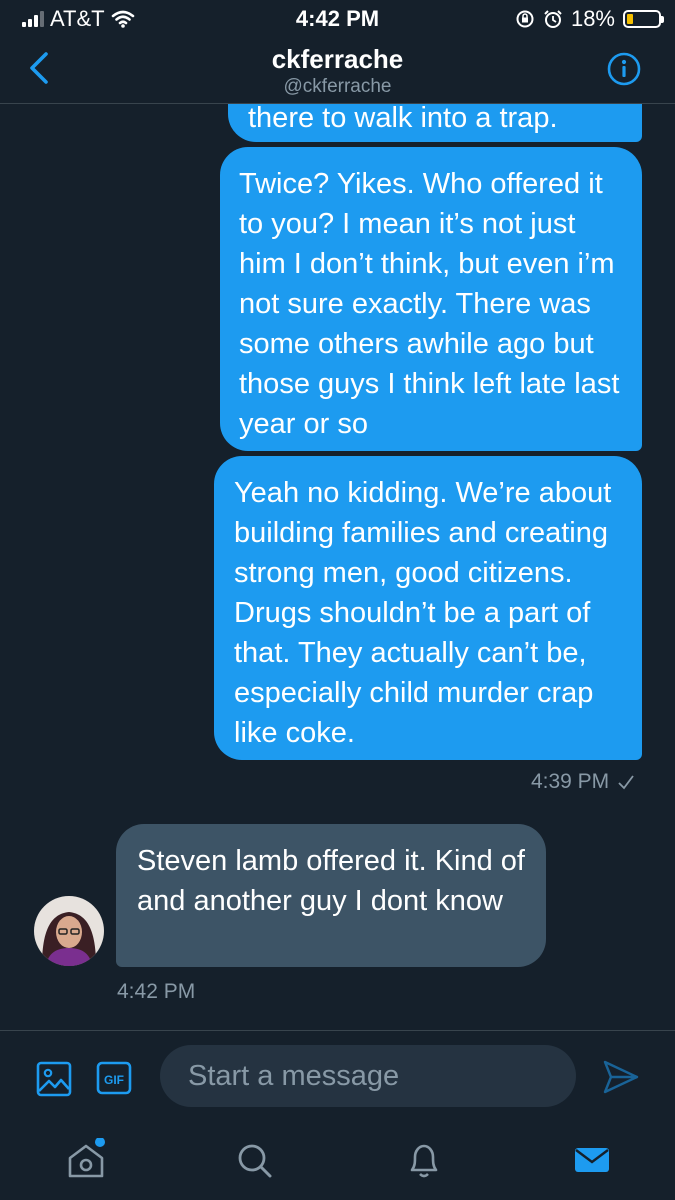  What do you see at coordinates (624, 69) in the screenshot?
I see `info-icon` at bounding box center [624, 69].